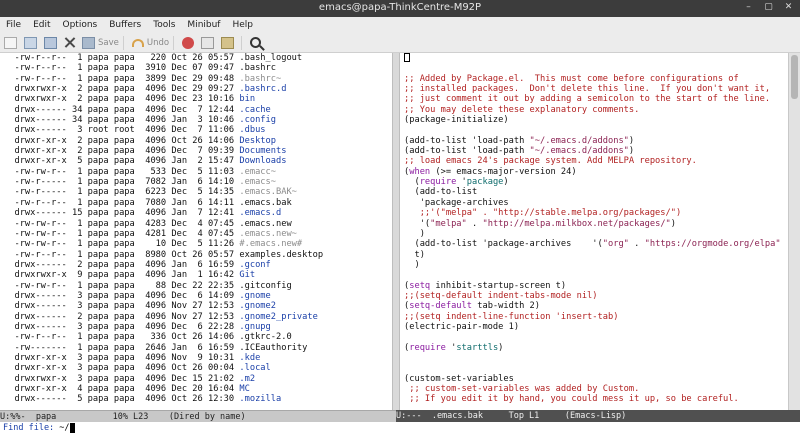 The image size is (800, 434). Describe the element at coordinates (268, 192) in the screenshot. I see `file-name: .emacs.BAK~` at that location.